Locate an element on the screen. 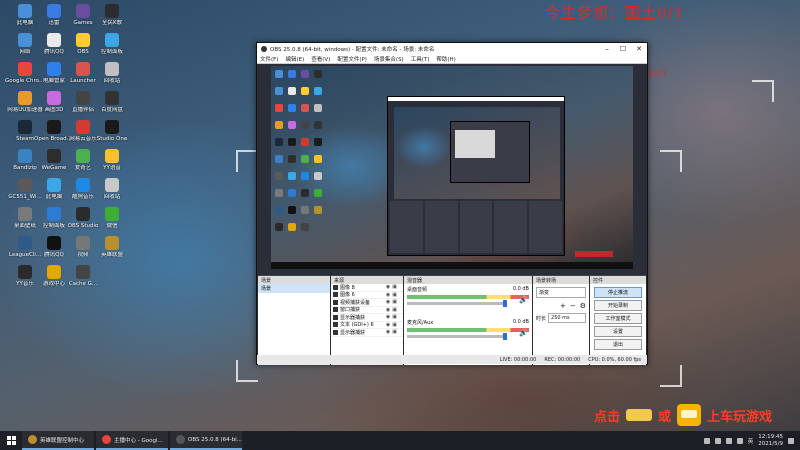 Image resolution: width=800 pixels, height=450 pixels. desktop-icon-control: 控制面板 is located at coordinates (112, 44).